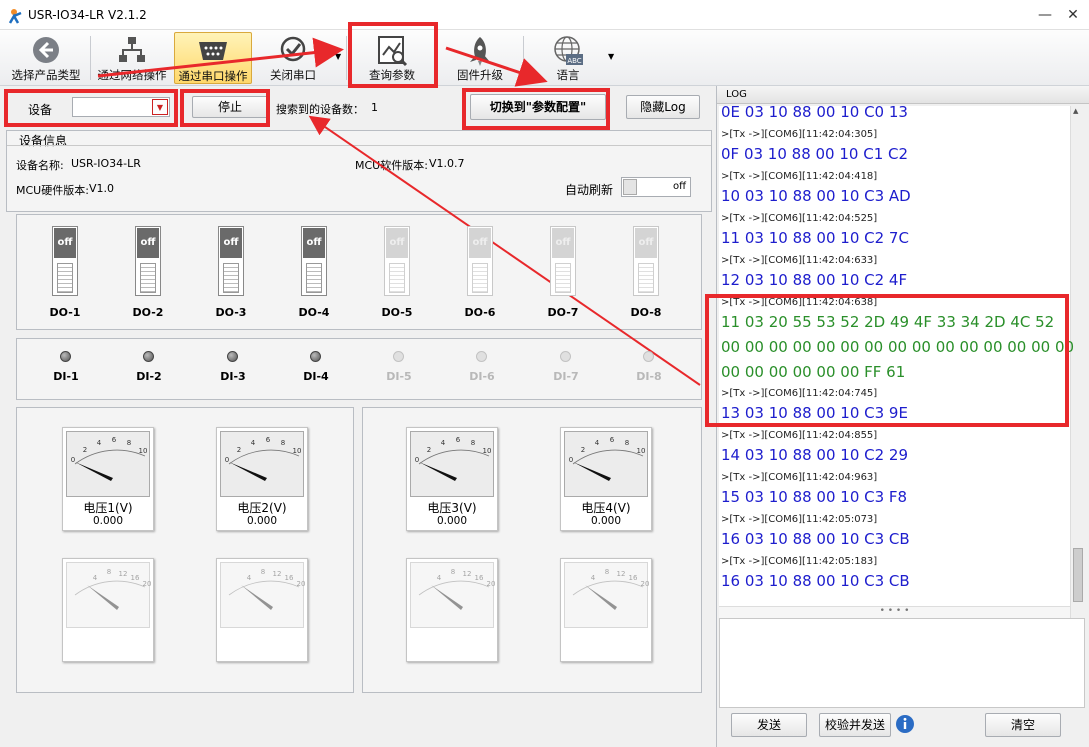 The image size is (1089, 747). What do you see at coordinates (233, 376) in the screenshot?
I see `di-label: DI-3` at bounding box center [233, 376].